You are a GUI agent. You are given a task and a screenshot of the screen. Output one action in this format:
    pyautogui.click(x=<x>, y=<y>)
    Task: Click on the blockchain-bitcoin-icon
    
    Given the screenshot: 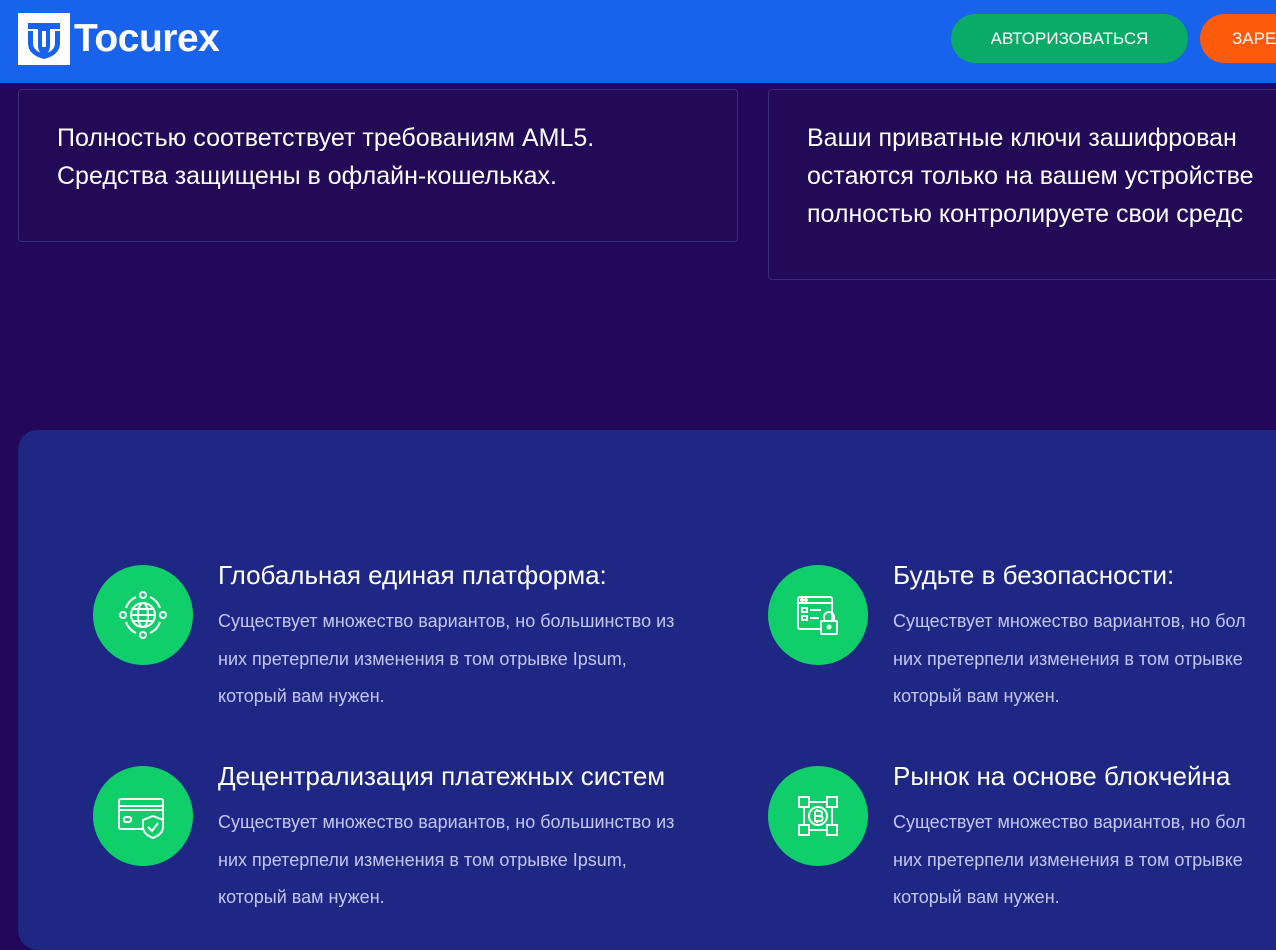 What is the action you would take?
    pyautogui.click(x=818, y=816)
    